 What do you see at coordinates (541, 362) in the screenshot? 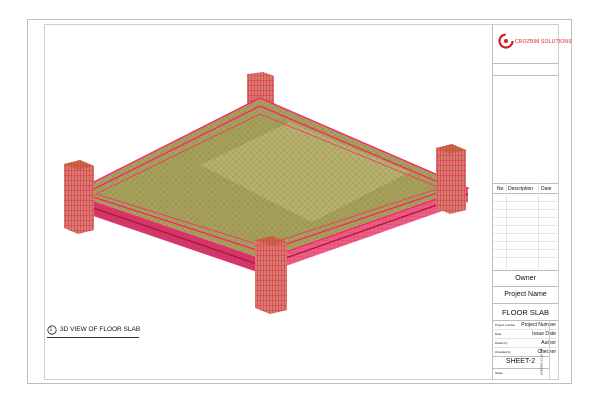
I see `print-timestamp: 1/24/2021 11:15 PM` at bounding box center [541, 362].